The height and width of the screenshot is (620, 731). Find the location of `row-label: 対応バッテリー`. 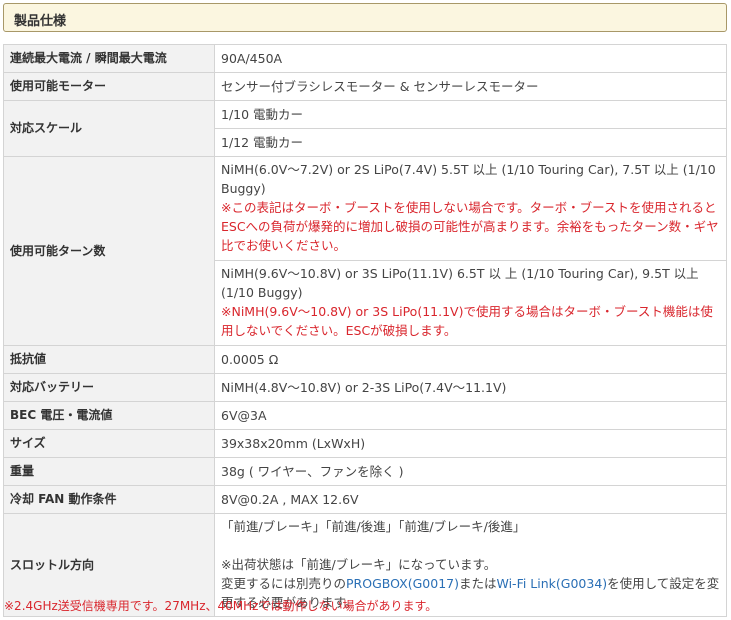

row-label: 対応バッテリー is located at coordinates (109, 387).